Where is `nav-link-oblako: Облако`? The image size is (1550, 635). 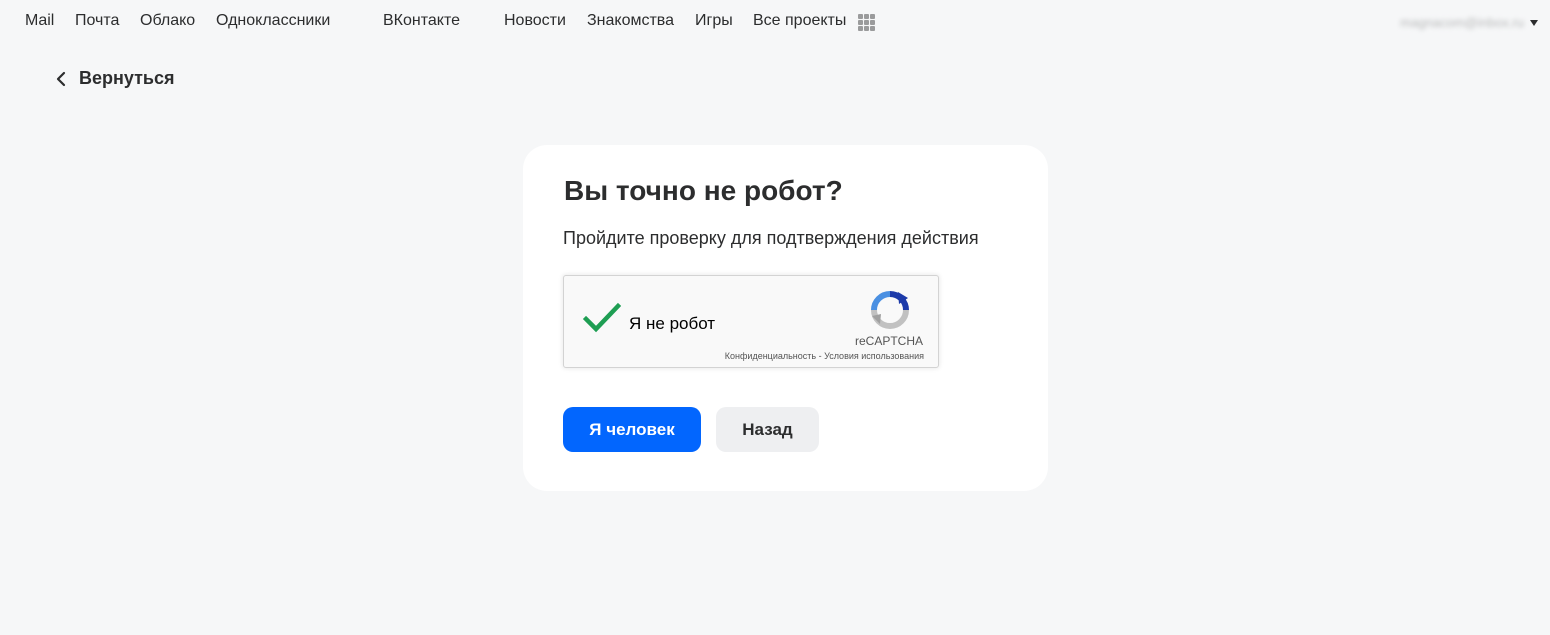 nav-link-oblako: Облако is located at coordinates (167, 21).